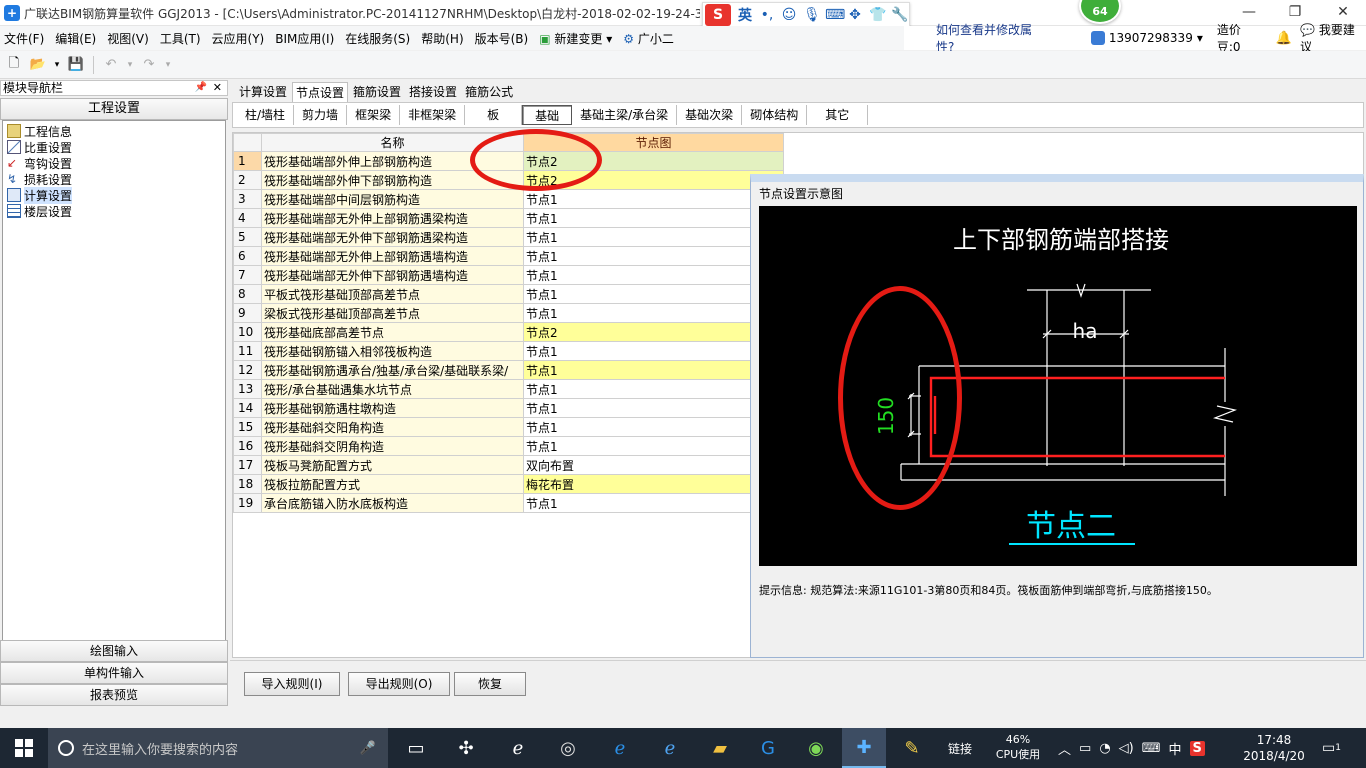 This screenshot has width=1366, height=768. What do you see at coordinates (114, 147) in the screenshot?
I see `nav-item-weight: 比重设置` at bounding box center [114, 147].